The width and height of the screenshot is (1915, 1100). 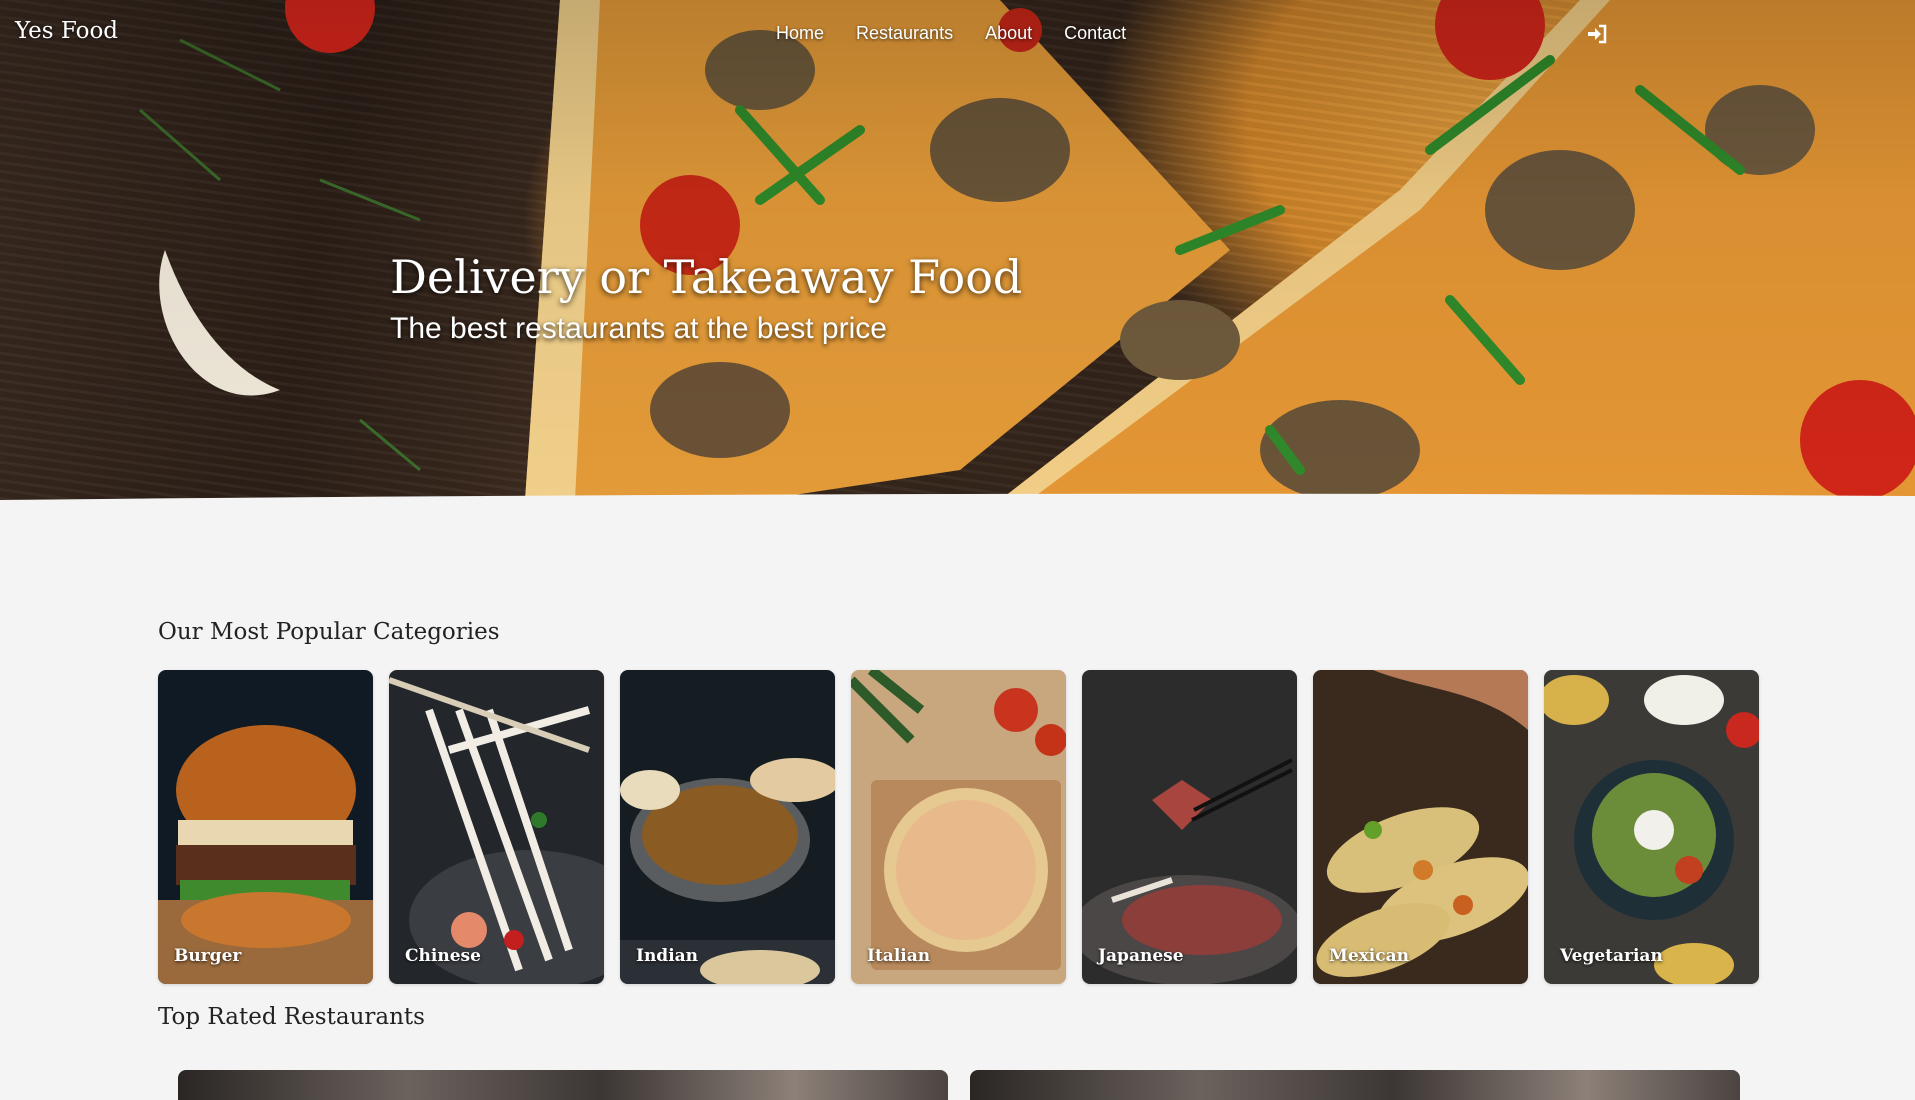 What do you see at coordinates (1141, 956) in the screenshot?
I see `category-label: Japanese` at bounding box center [1141, 956].